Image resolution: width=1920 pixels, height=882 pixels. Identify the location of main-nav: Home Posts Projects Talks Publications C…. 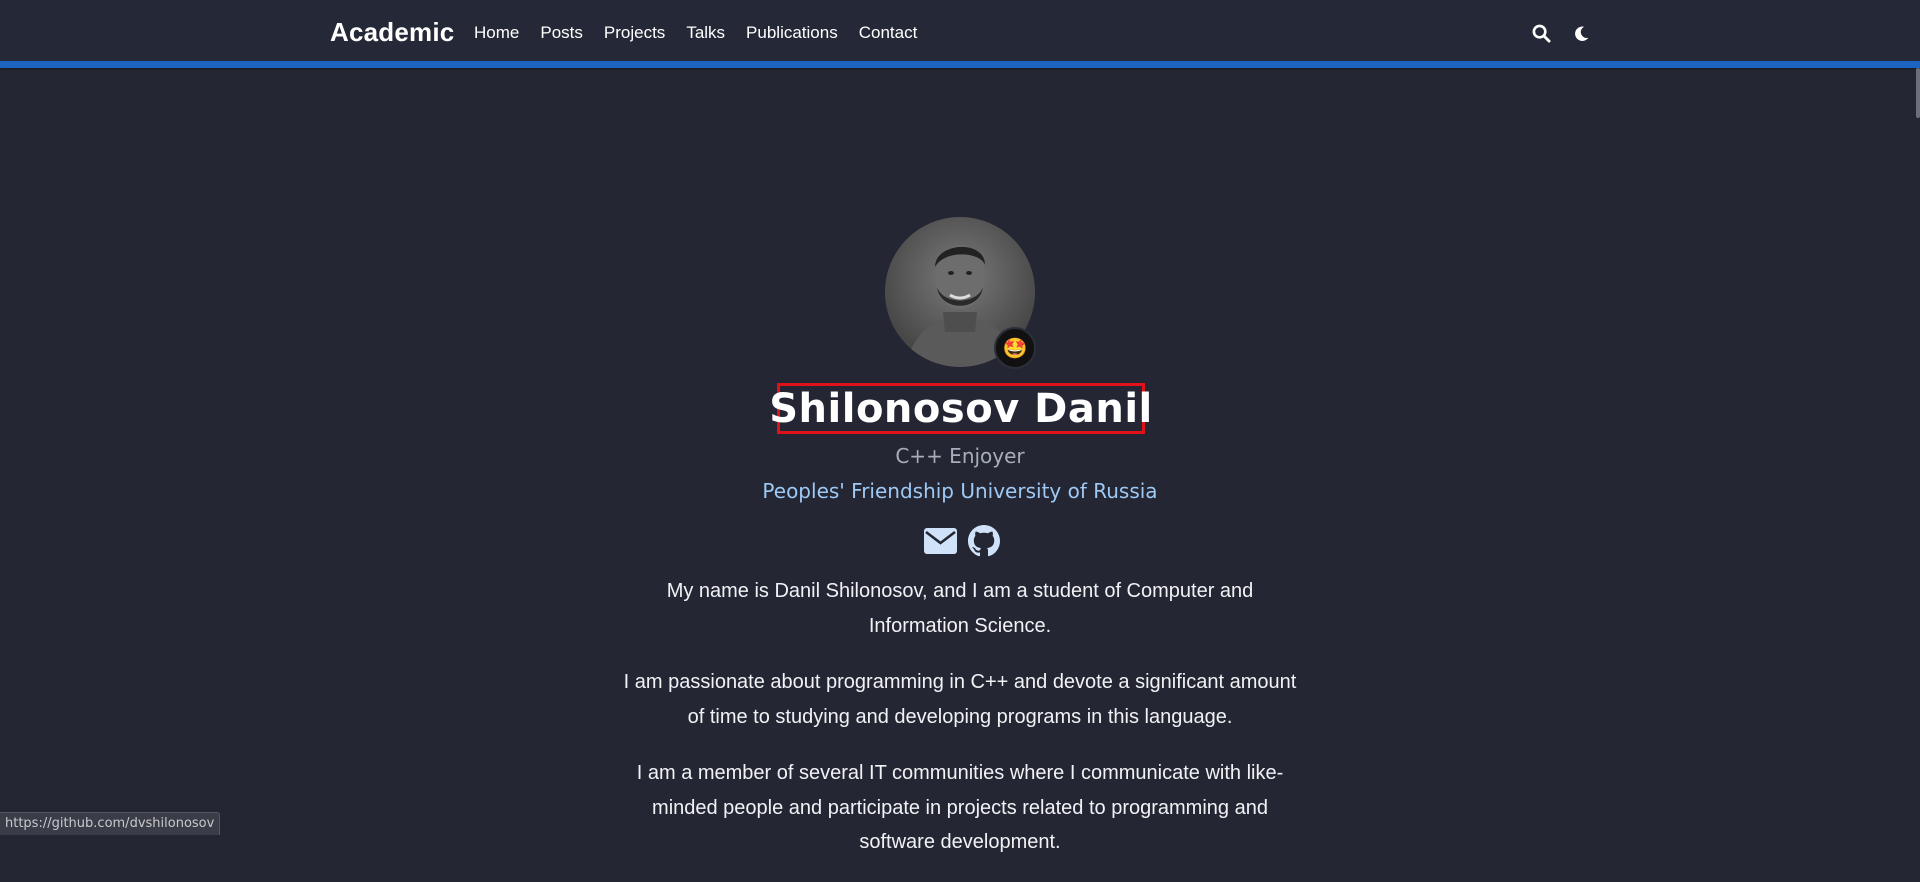
(706, 33).